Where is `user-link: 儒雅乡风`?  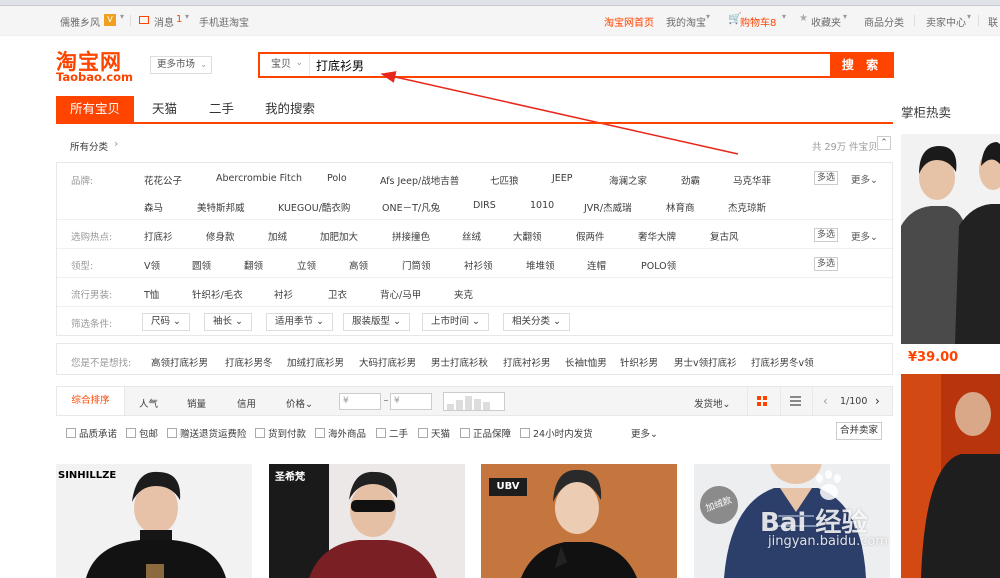 user-link: 儒雅乡风 is located at coordinates (80, 21).